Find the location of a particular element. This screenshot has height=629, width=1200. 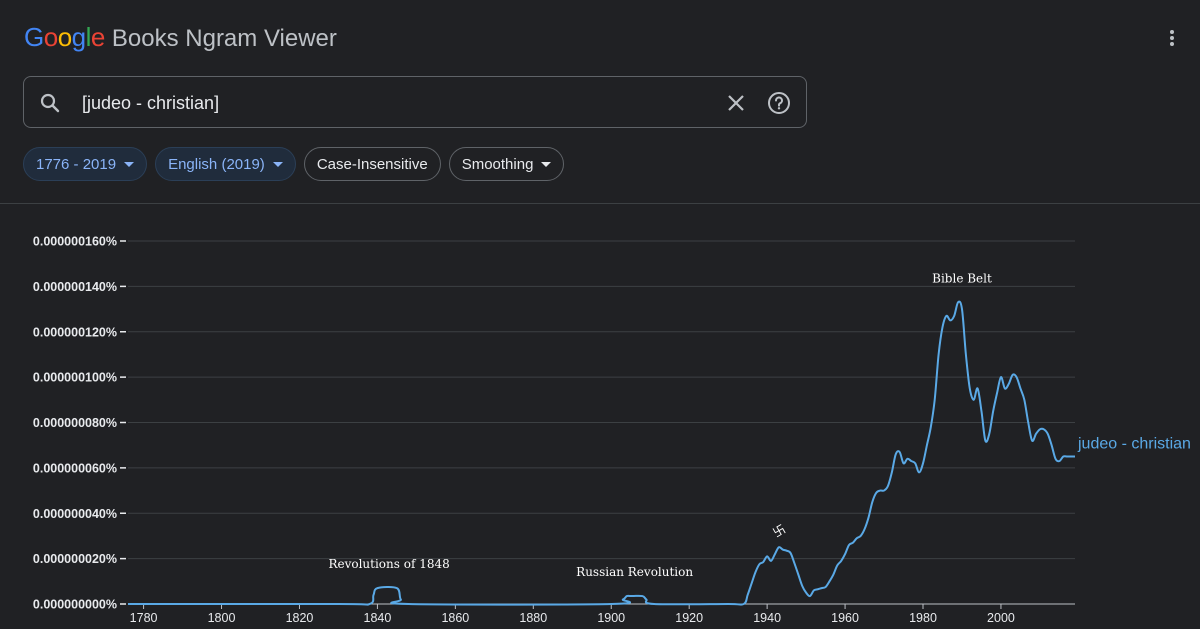

x-tick-label: 1840 is located at coordinates (378, 618).